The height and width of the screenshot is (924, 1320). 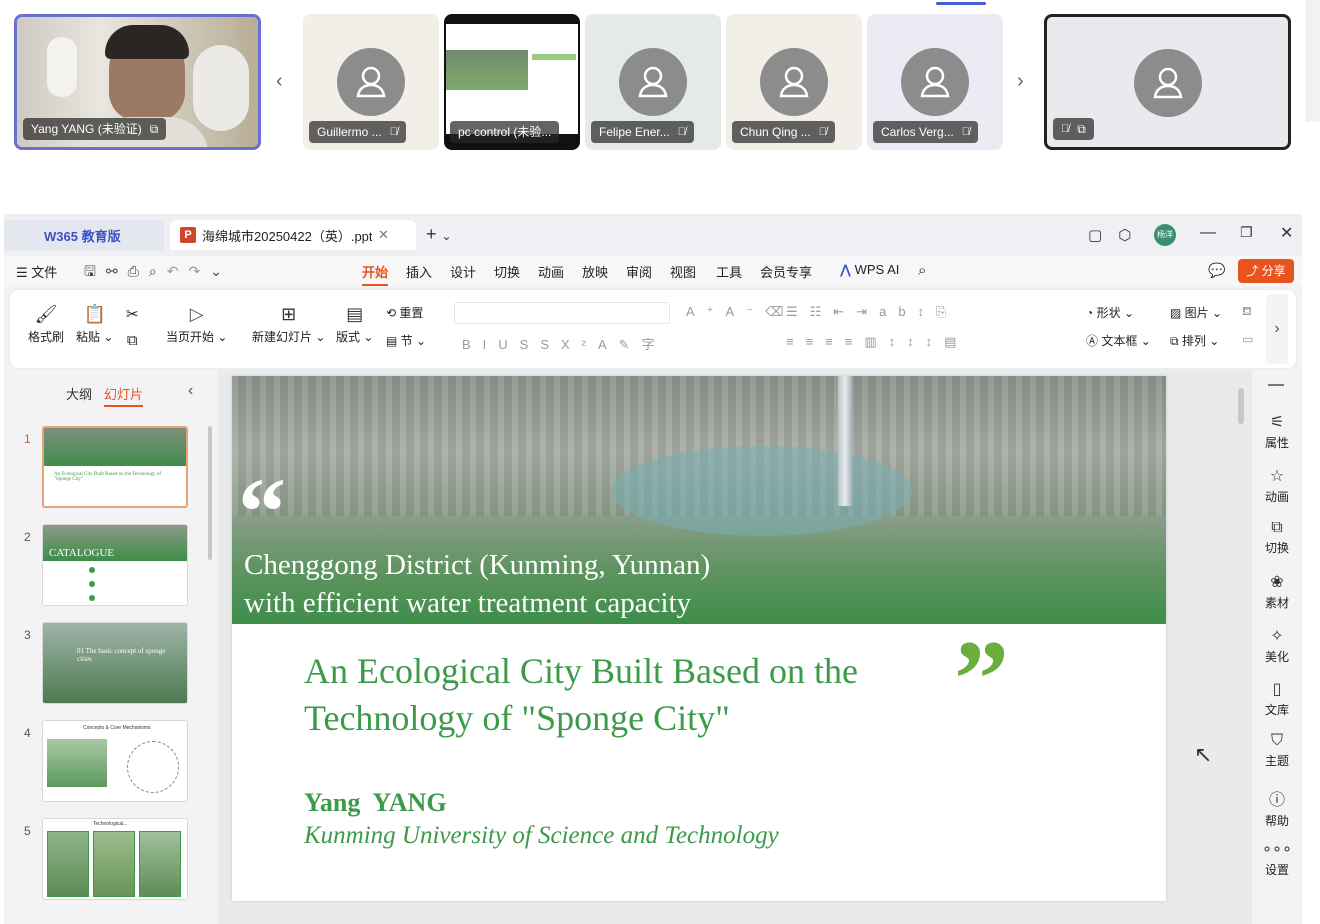 I want to click on slides-tab: 幻灯片, so click(x=124, y=395).